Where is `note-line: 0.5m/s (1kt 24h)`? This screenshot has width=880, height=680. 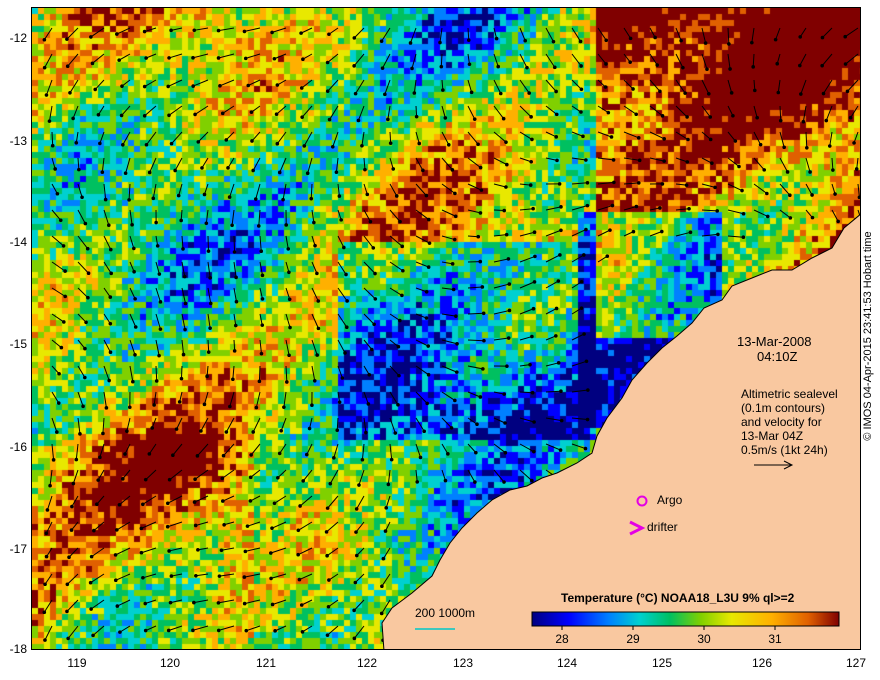
note-line: 0.5m/s (1kt 24h) is located at coordinates (784, 450).